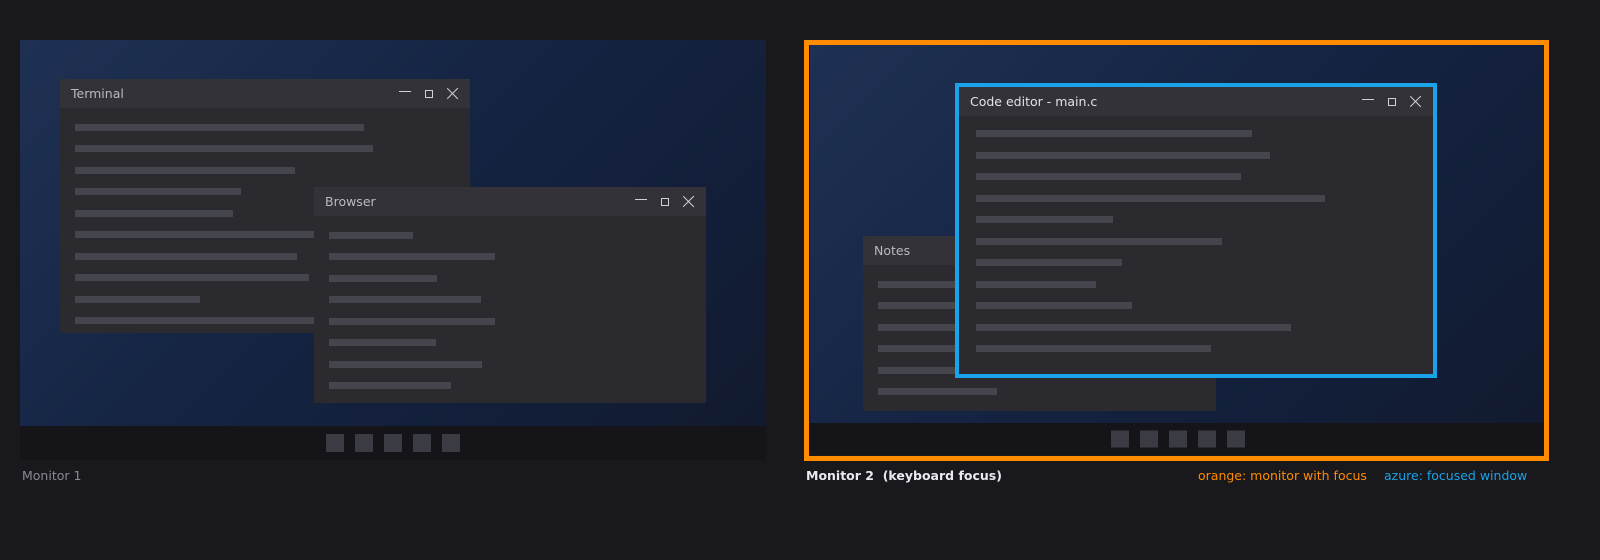 This screenshot has width=1600, height=560. I want to click on titlebar-browser: Browser, so click(510, 201).